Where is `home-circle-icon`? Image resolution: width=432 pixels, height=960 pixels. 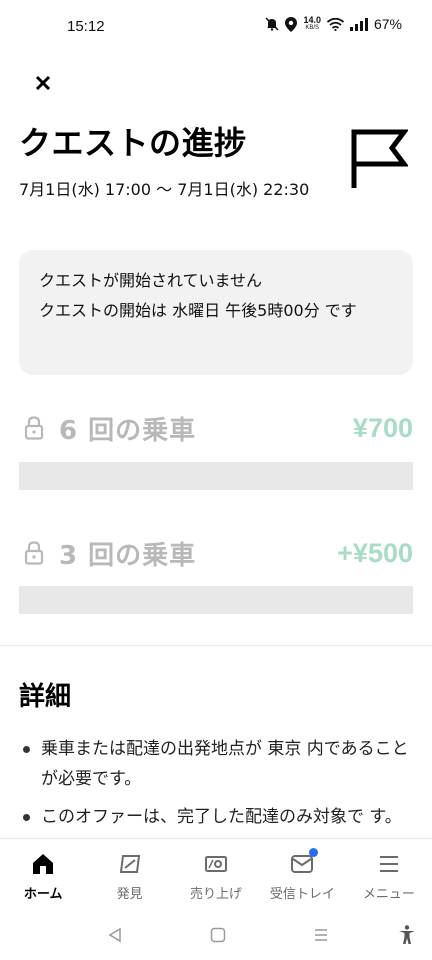 home-circle-icon is located at coordinates (218, 935).